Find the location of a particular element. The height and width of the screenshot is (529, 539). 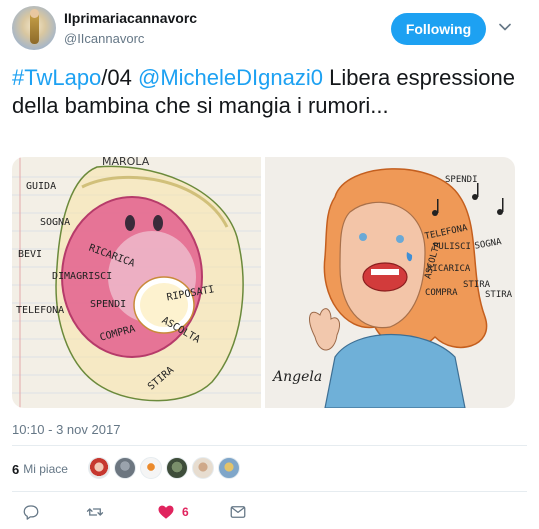

retweet-icon is located at coordinates (95, 512).